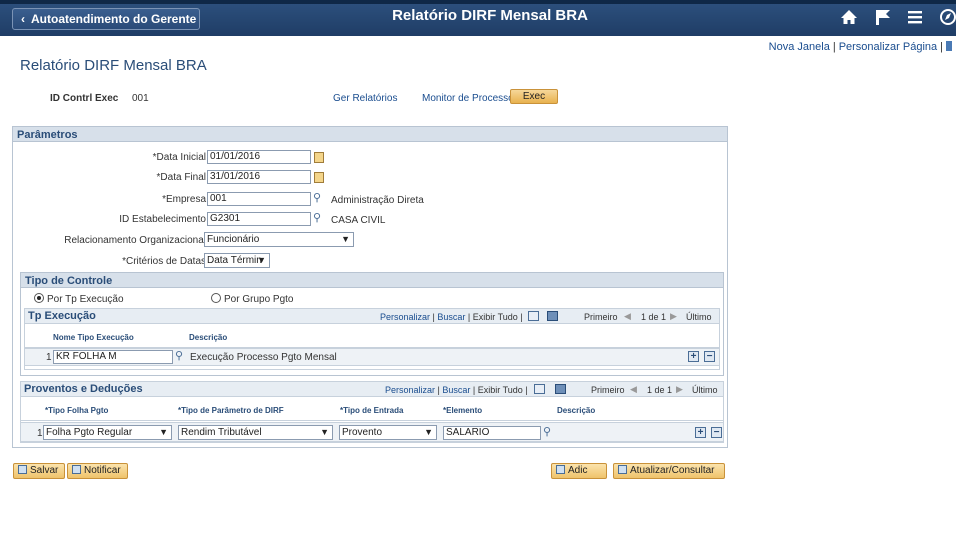 This screenshot has width=956, height=543. What do you see at coordinates (883, 18) in the screenshot?
I see `flag-icon` at bounding box center [883, 18].